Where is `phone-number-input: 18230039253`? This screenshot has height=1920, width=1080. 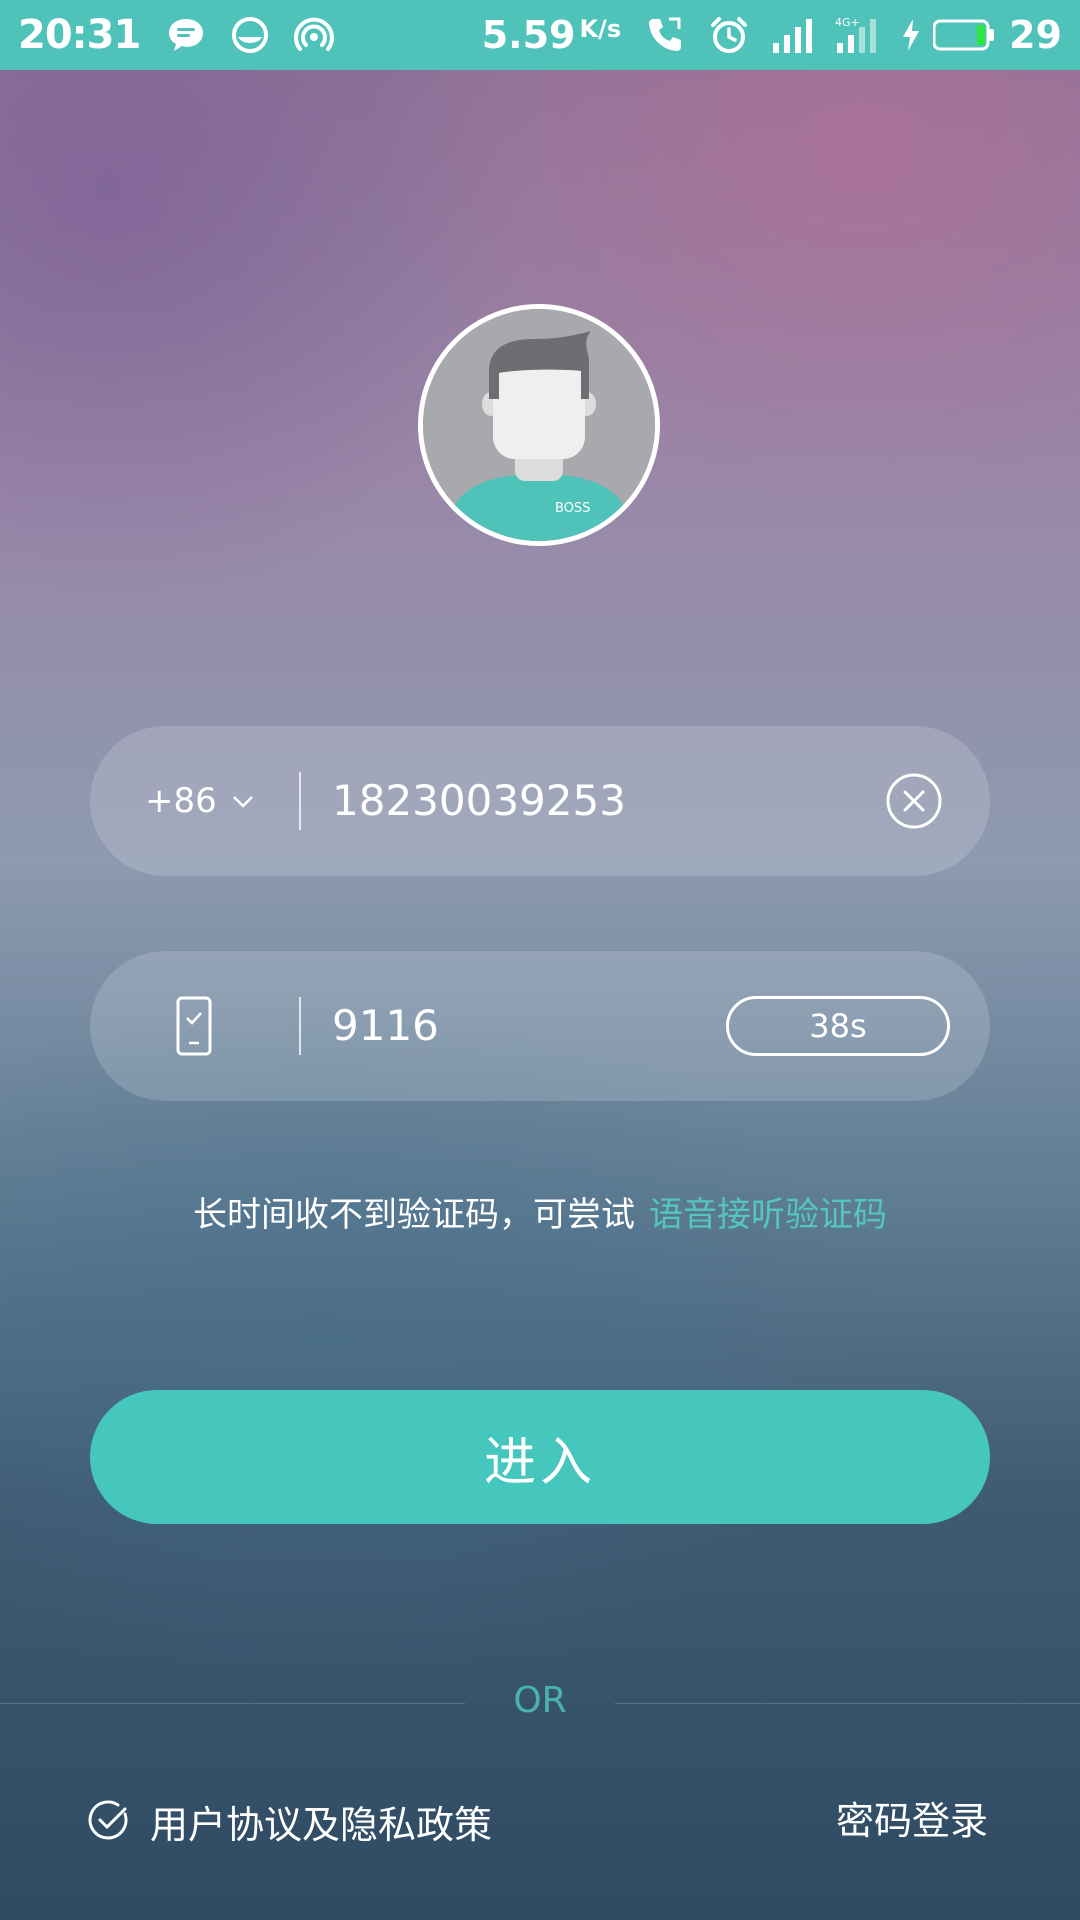
phone-number-input: 18230039253 is located at coordinates (582, 801).